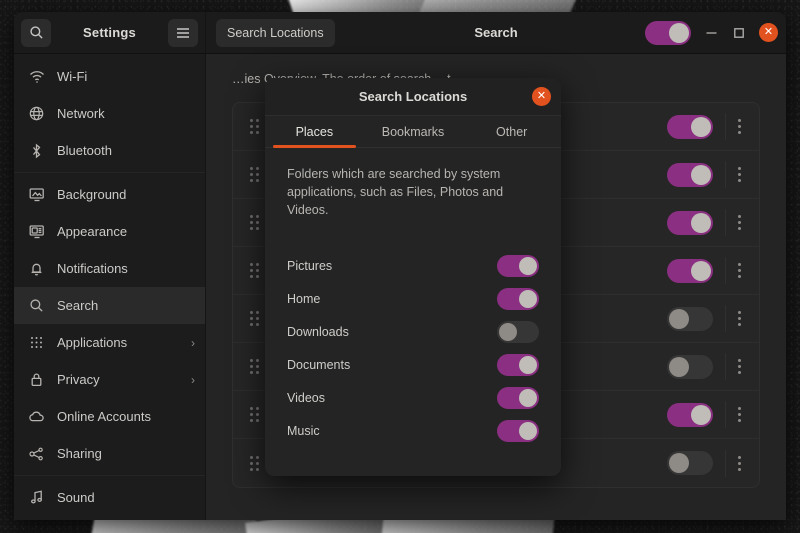  What do you see at coordinates (739, 33) in the screenshot?
I see `maximize-button` at bounding box center [739, 33].